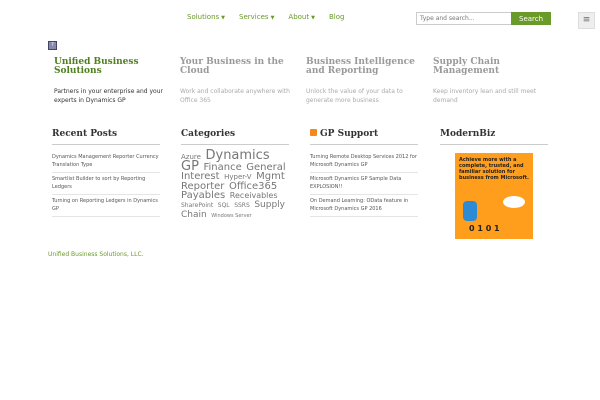  Describe the element at coordinates (231, 216) in the screenshot. I see `tag-link: Windows Server` at that location.